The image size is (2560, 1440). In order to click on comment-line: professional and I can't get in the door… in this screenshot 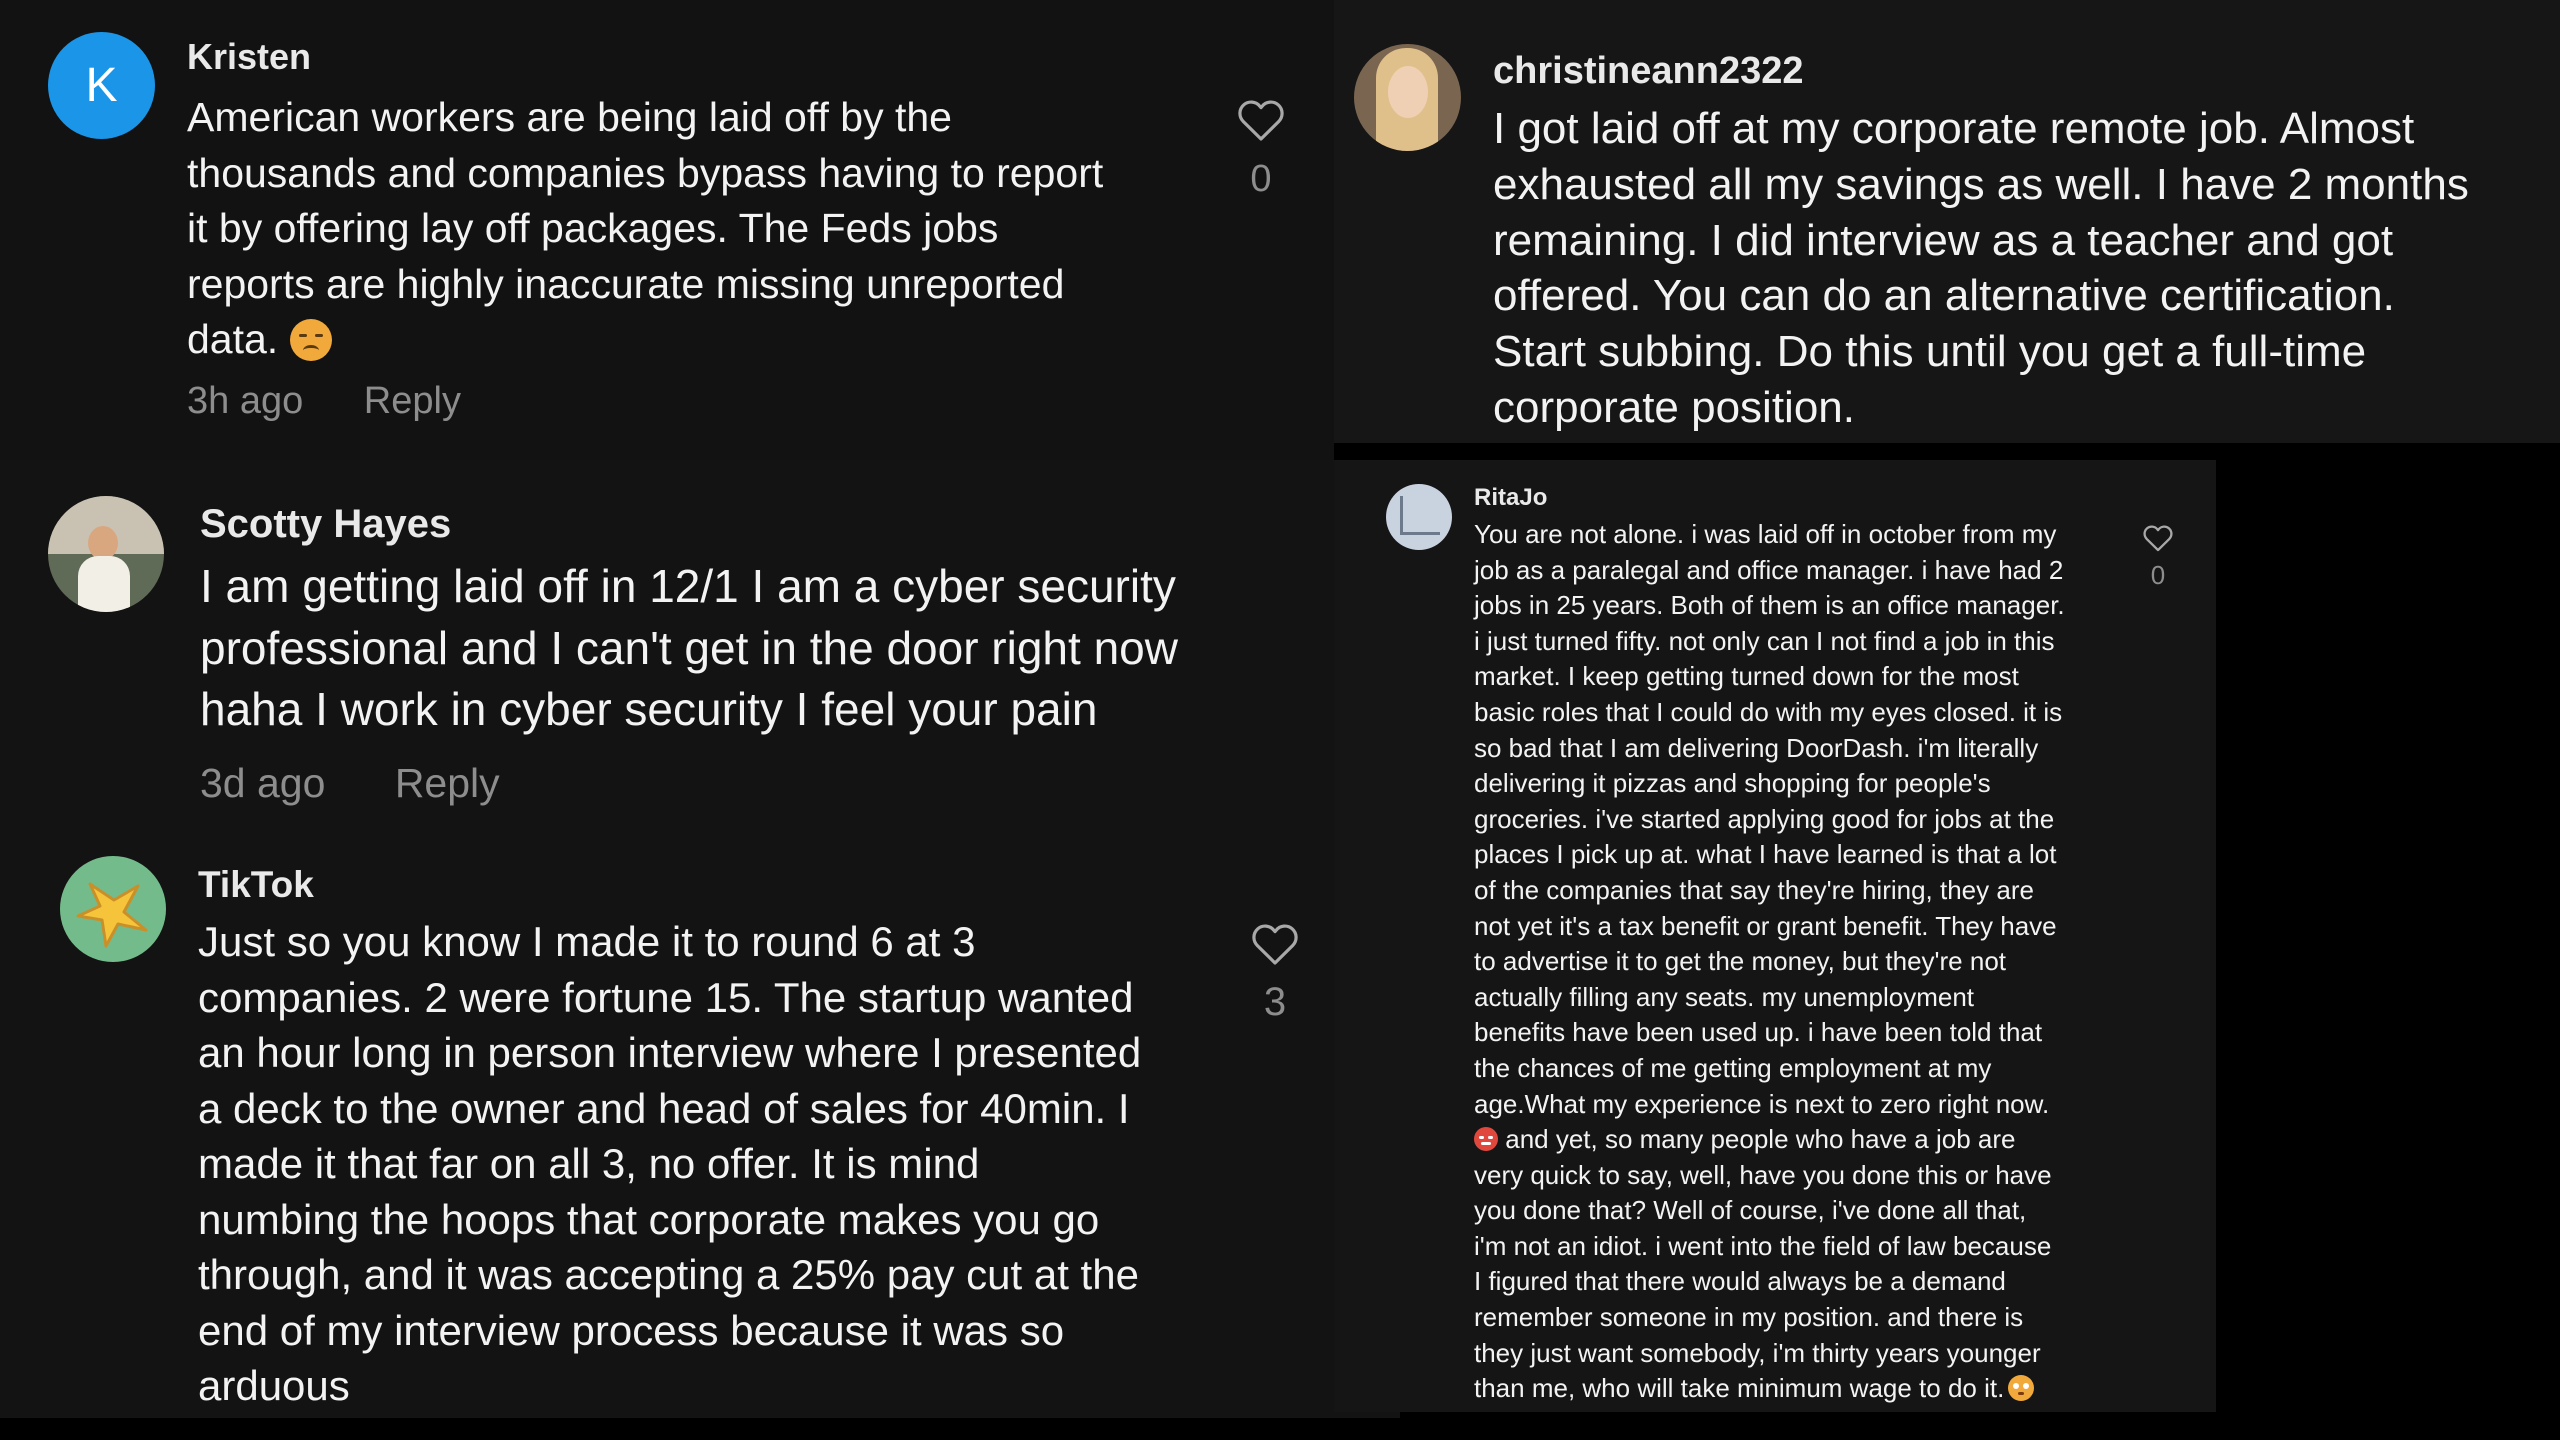, I will do `click(689, 647)`.